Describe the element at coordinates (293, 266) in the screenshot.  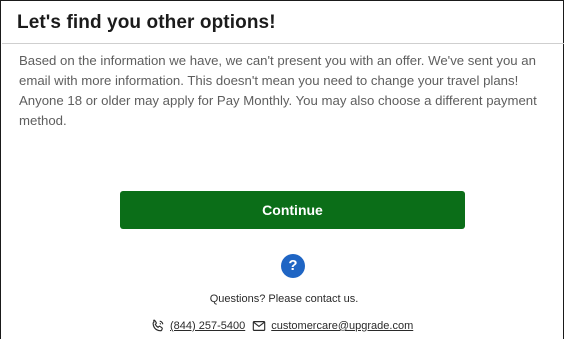
I see `question-circle-icon: ?` at that location.